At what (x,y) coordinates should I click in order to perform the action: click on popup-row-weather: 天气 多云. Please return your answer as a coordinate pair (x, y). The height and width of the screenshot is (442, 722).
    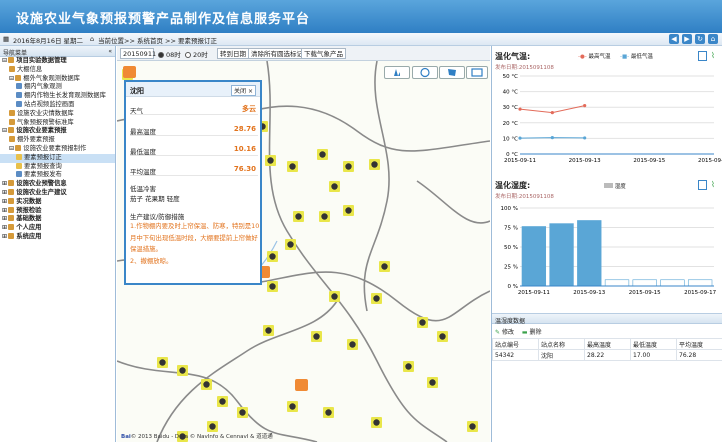
    Looking at the image, I should click on (194, 109).